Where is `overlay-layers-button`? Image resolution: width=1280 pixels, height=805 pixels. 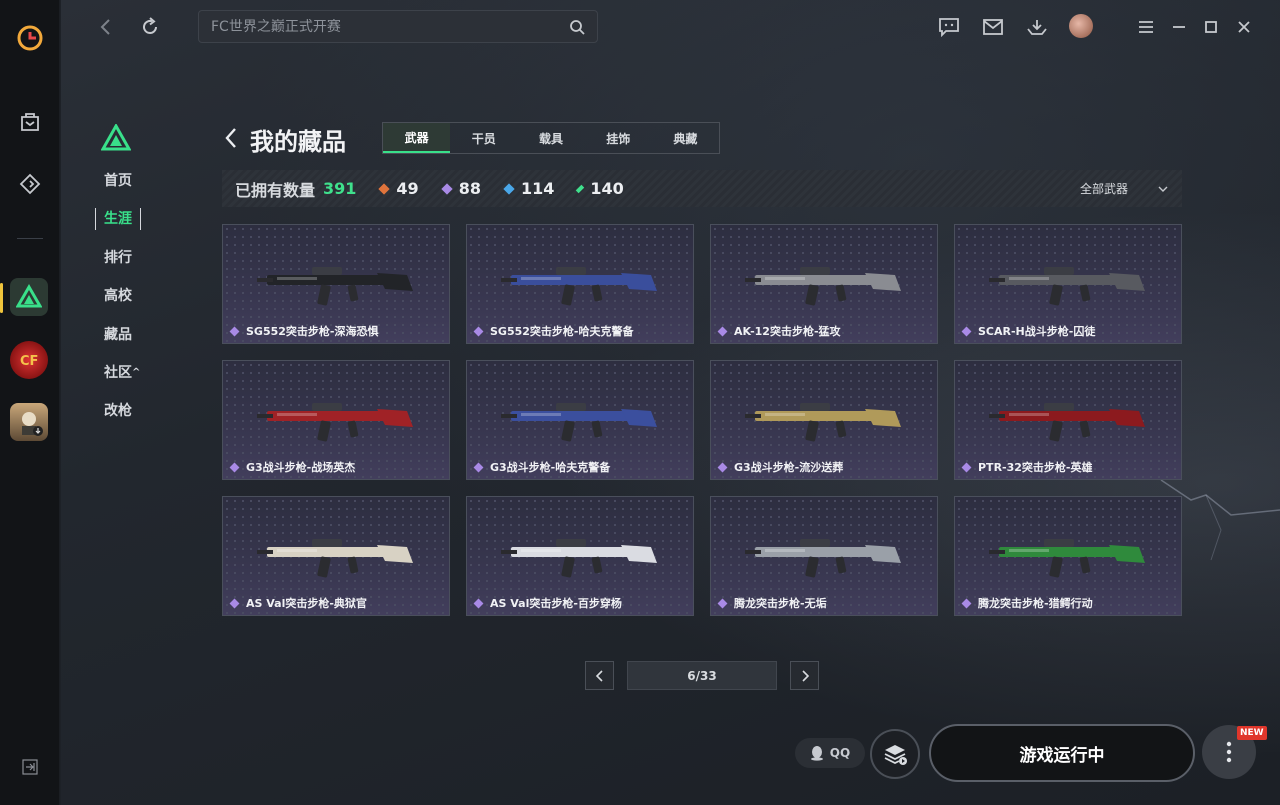
overlay-layers-button is located at coordinates (895, 754).